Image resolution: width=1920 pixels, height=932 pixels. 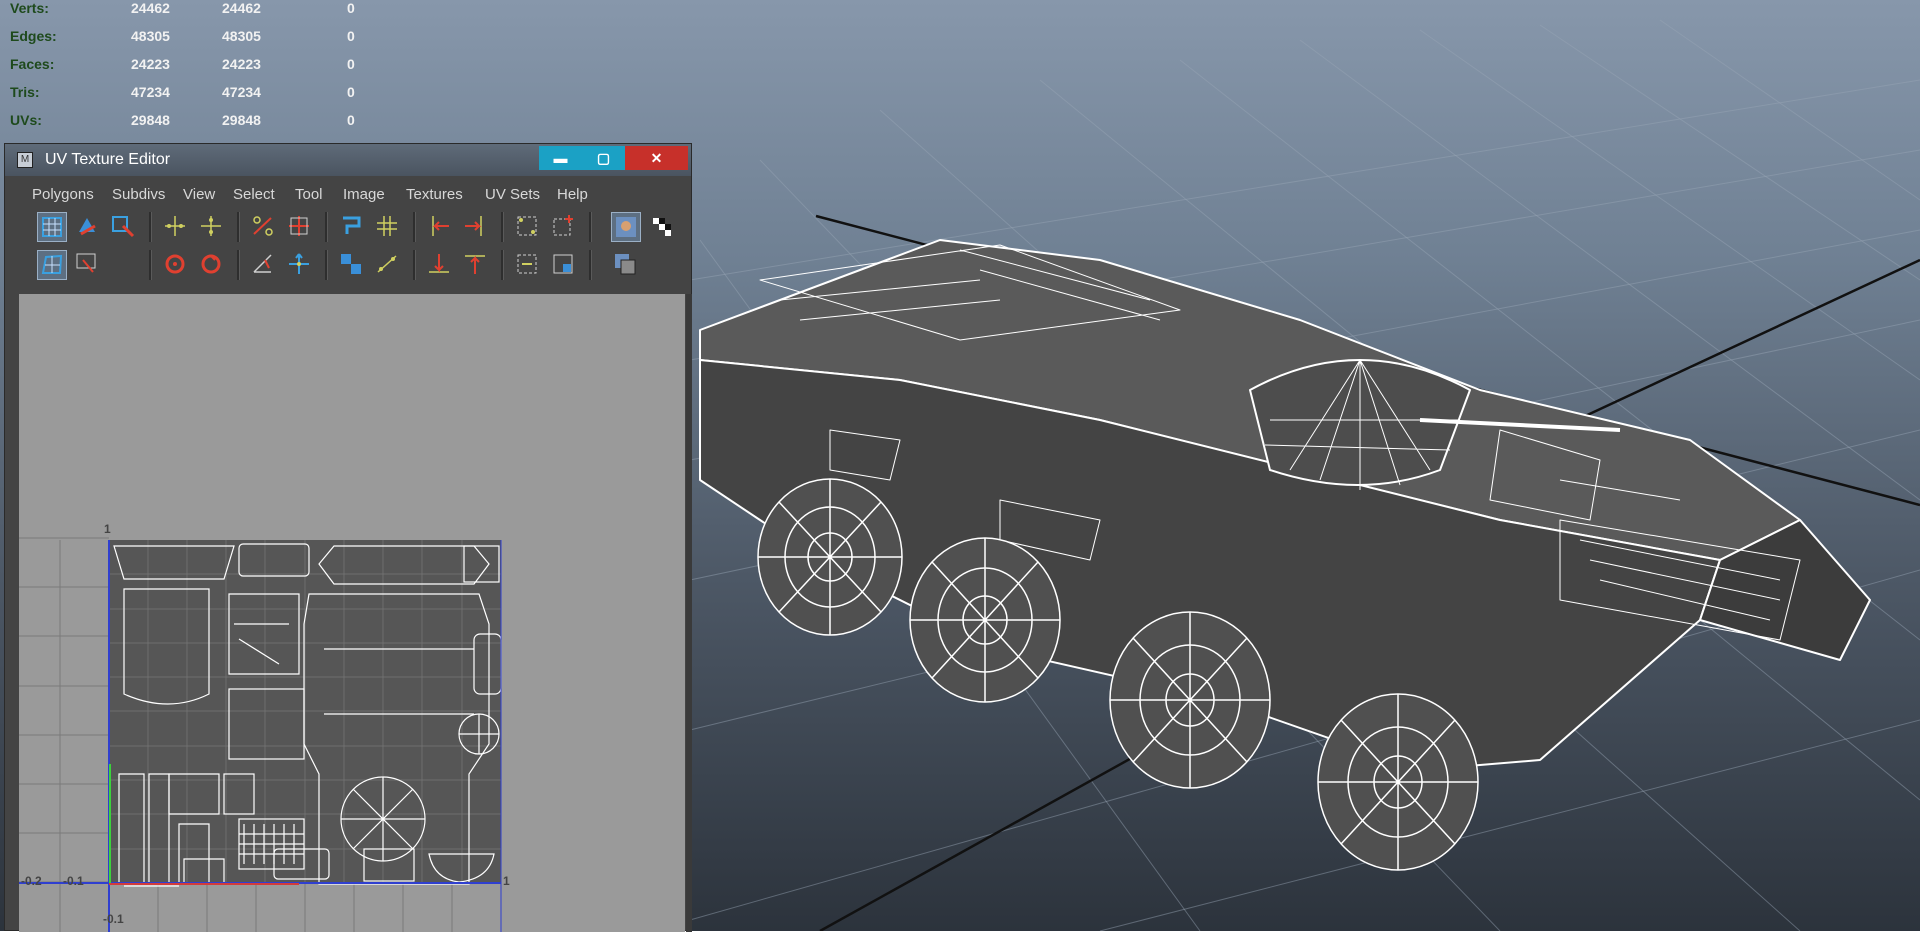 I want to click on menu-polygons: Polygons, so click(x=63, y=194).